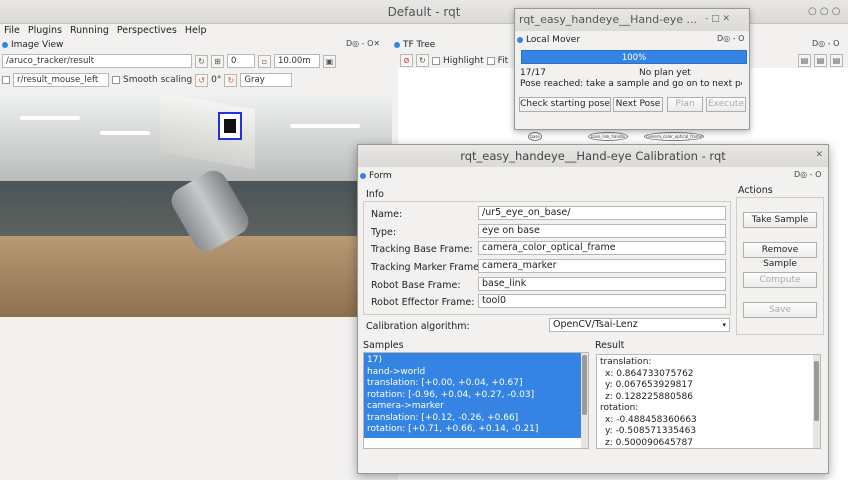 This screenshot has height=480, width=848. I want to click on tf-node: base, so click(535, 136).